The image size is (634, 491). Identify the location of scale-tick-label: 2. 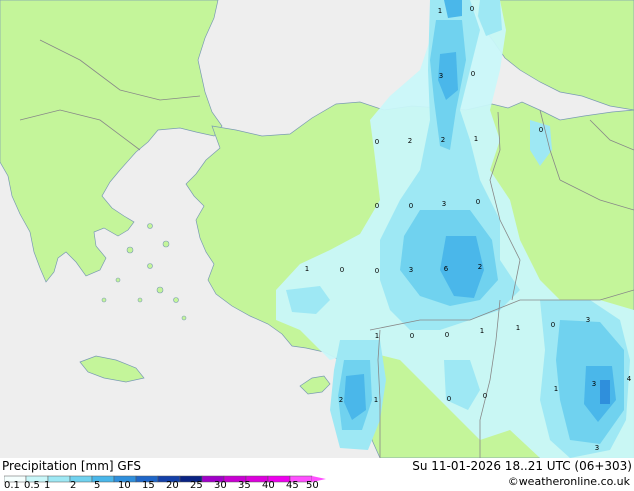
(73, 485).